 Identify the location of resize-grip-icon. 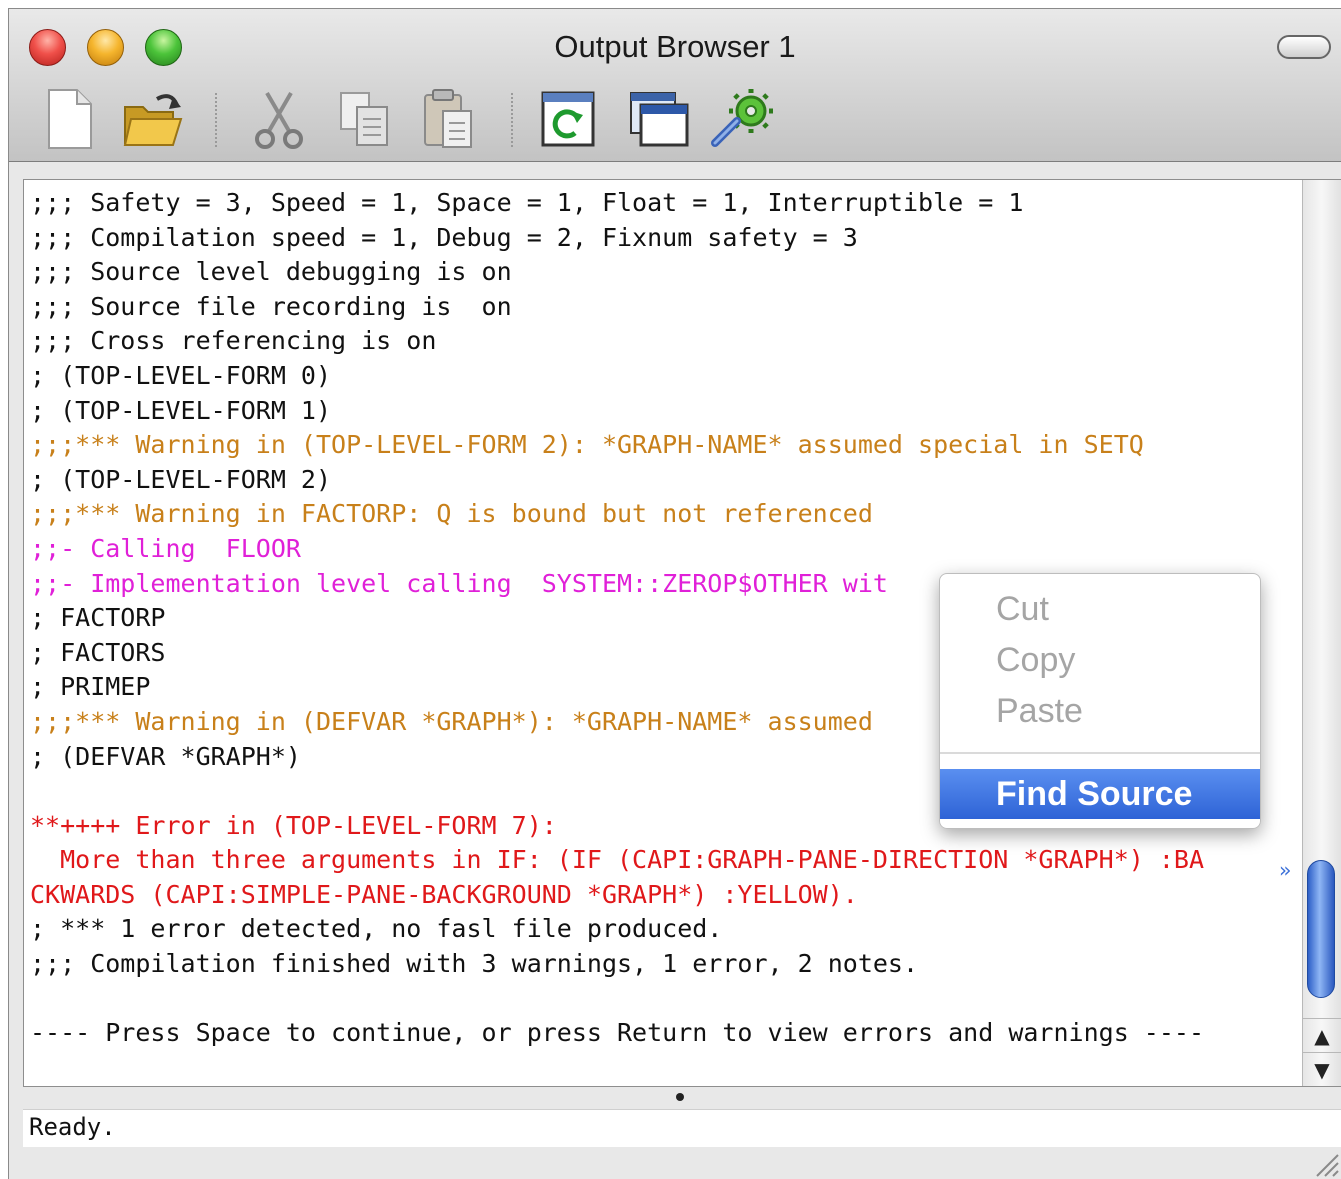
(1325, 1163).